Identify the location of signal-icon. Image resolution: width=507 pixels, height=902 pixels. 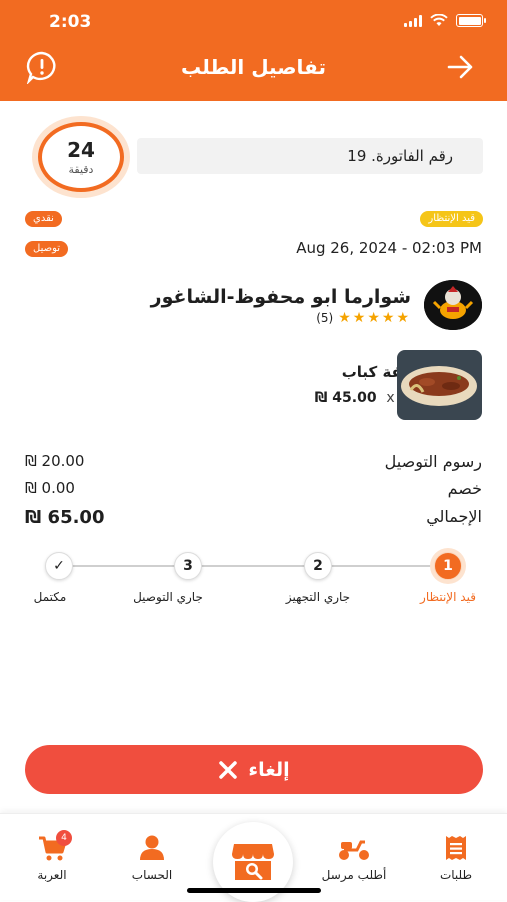
(413, 20).